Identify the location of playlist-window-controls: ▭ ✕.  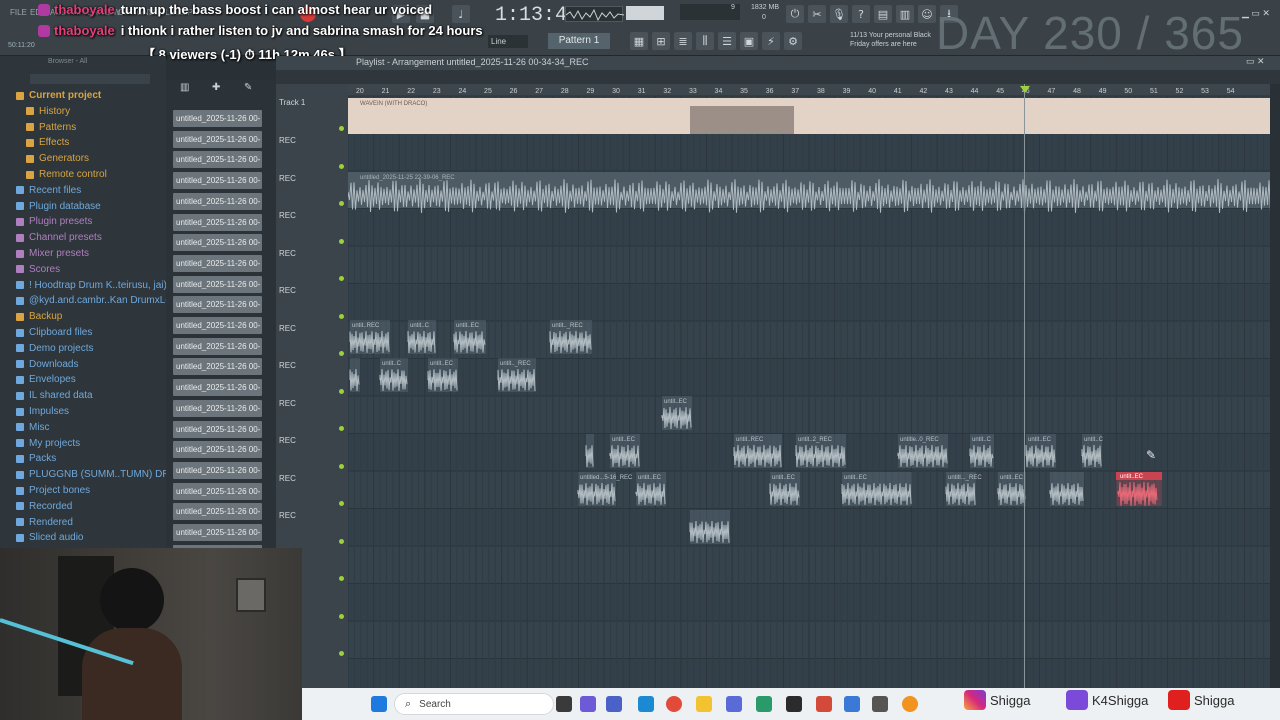
(1255, 61).